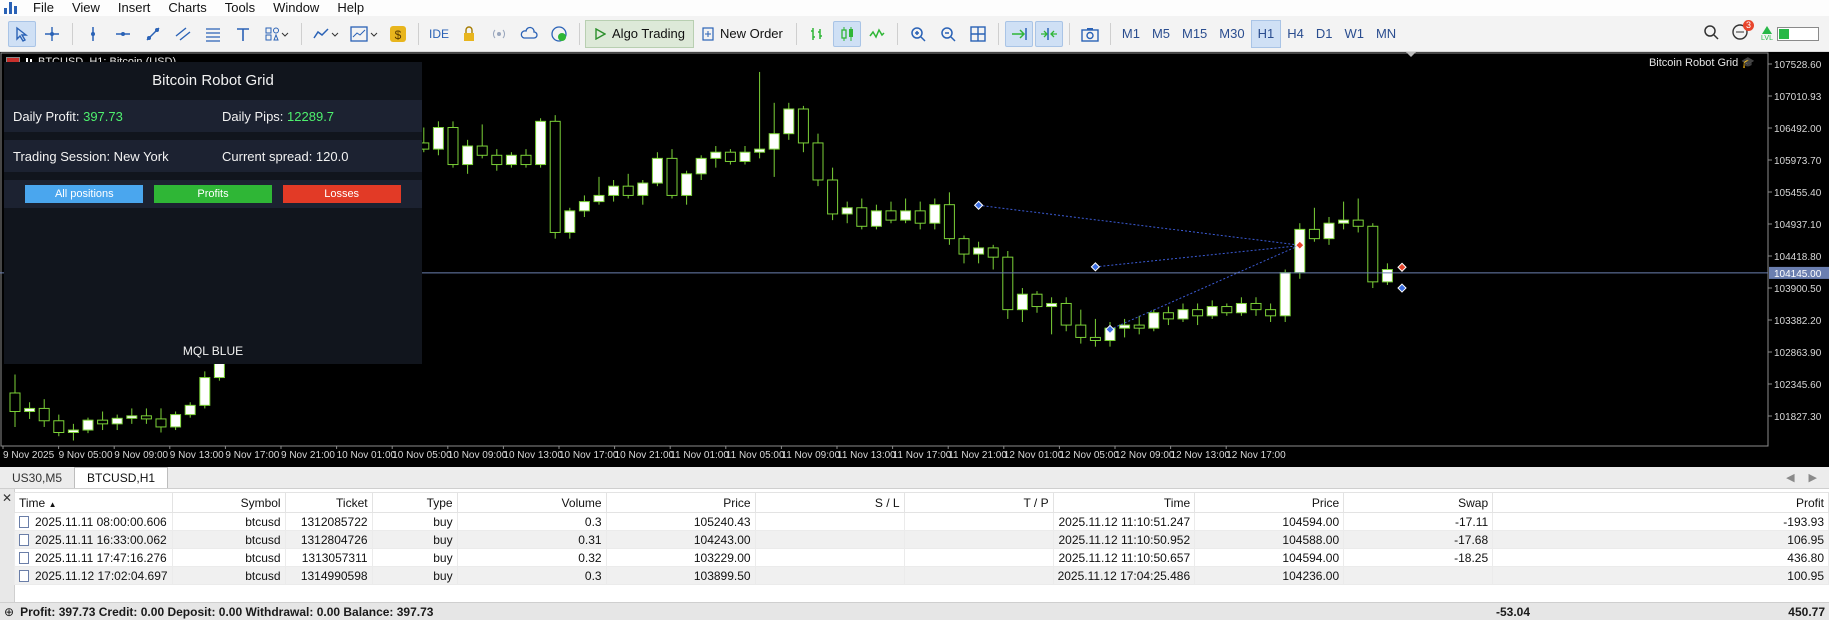  What do you see at coordinates (817, 34) in the screenshot?
I see `bar-chart-icon` at bounding box center [817, 34].